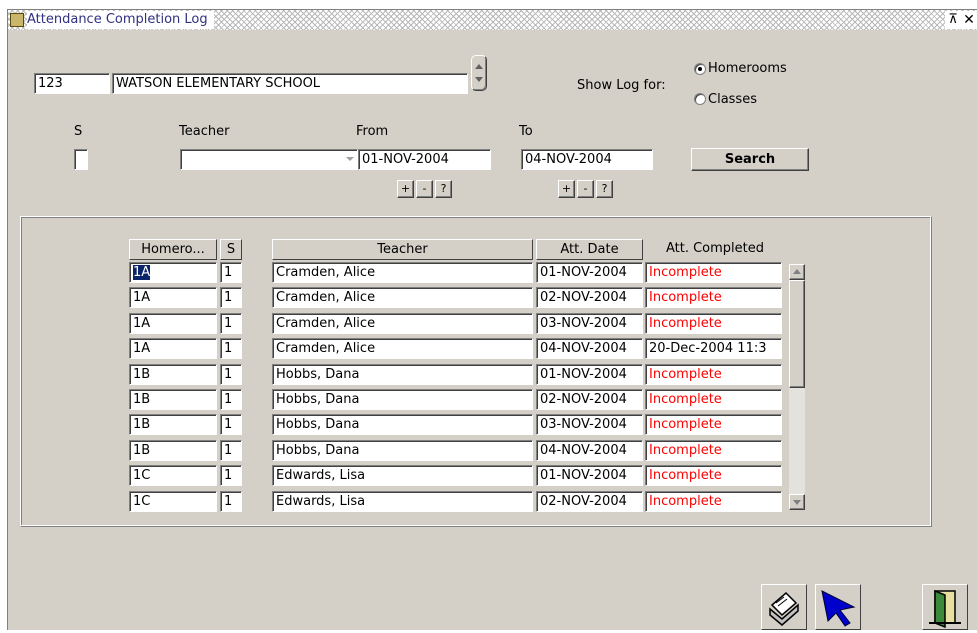  Describe the element at coordinates (290, 83) in the screenshot. I see `school-name-field: WATSON ELEMENTARY SCHOOL` at that location.